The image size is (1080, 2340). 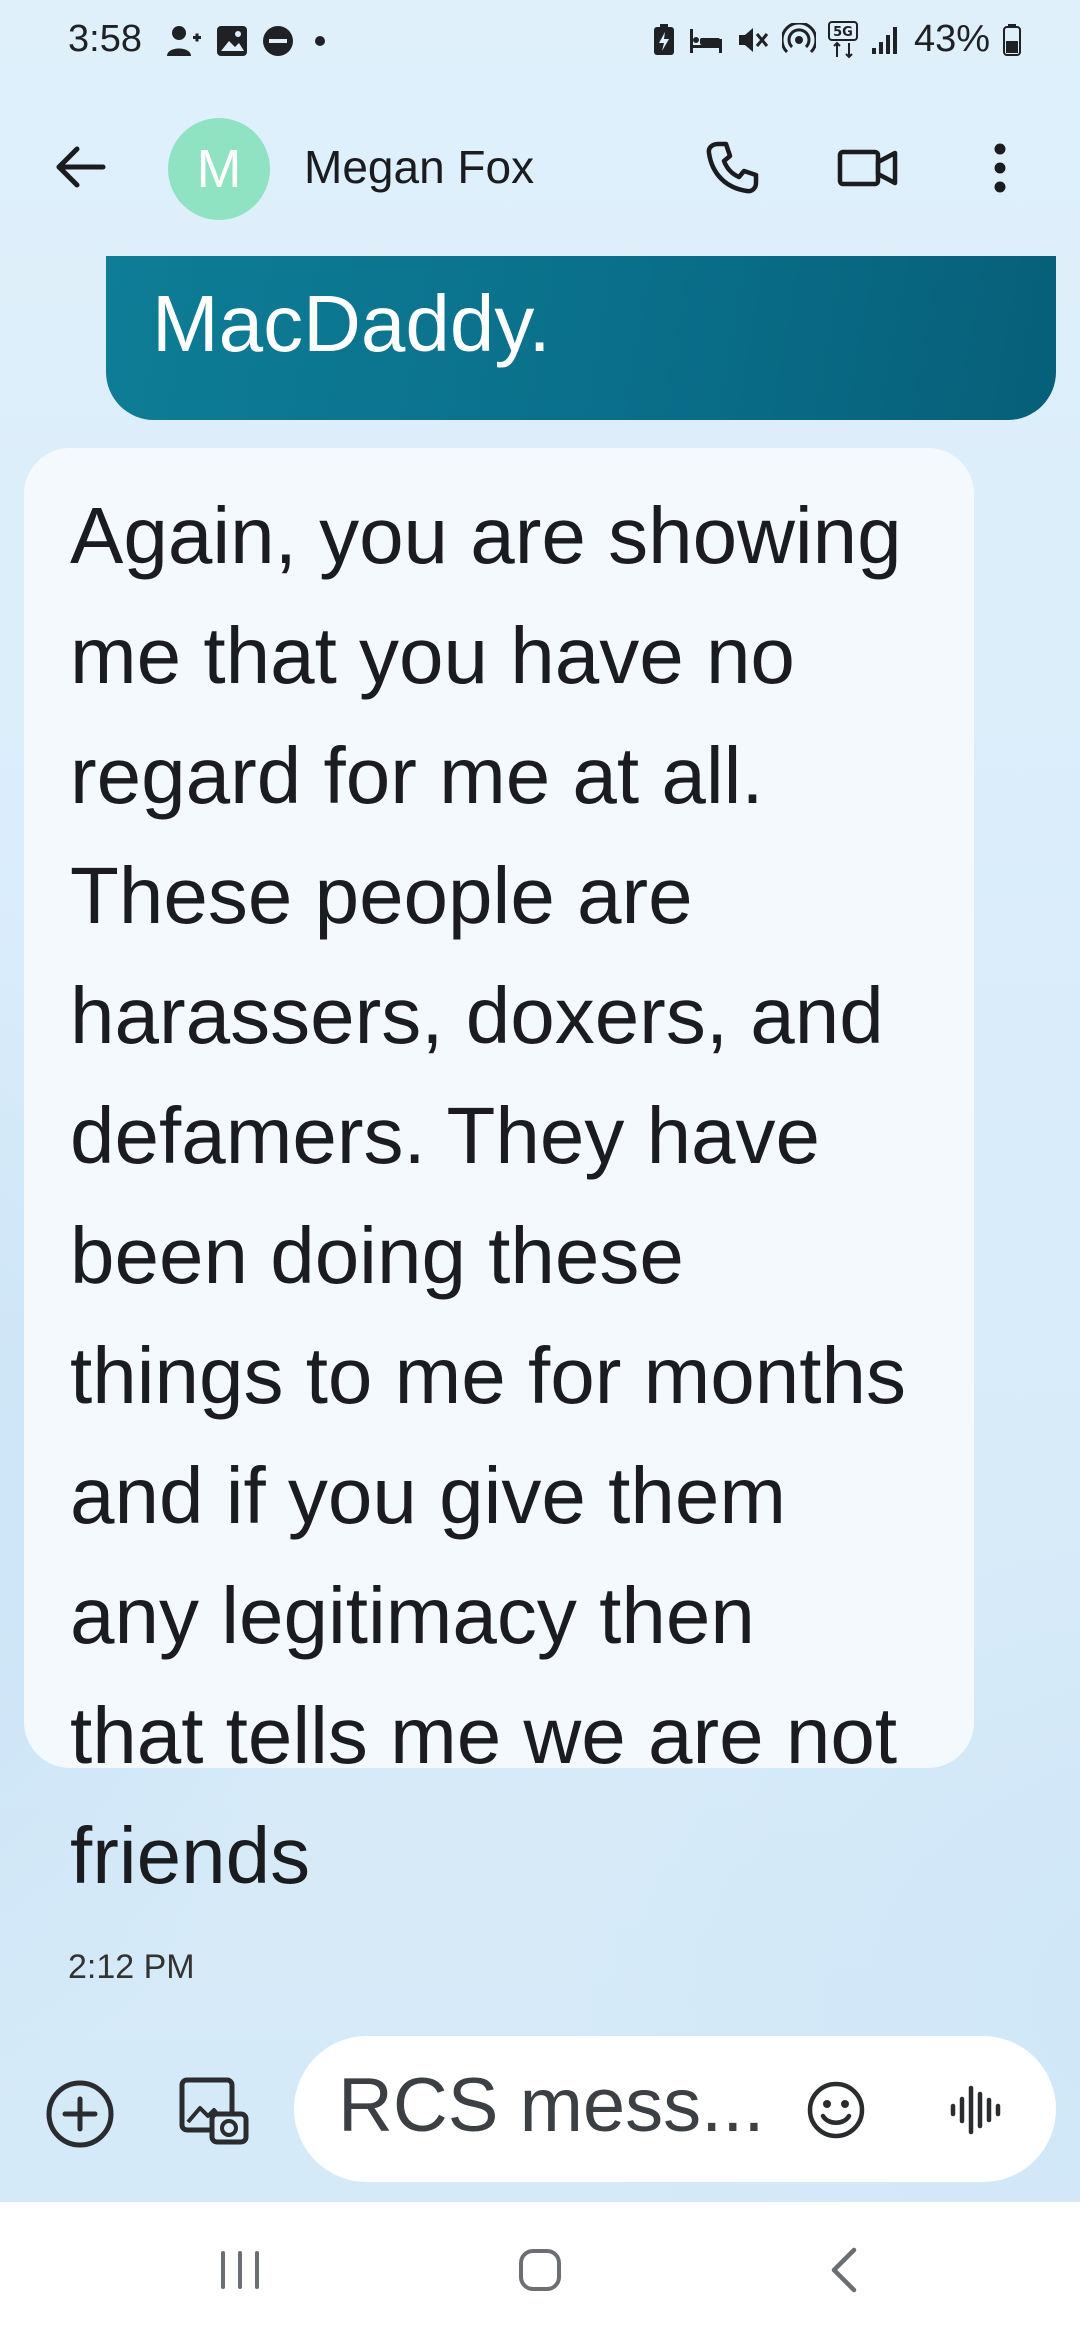 I want to click on message-line: harassers, doxers, and, so click(x=477, y=1015).